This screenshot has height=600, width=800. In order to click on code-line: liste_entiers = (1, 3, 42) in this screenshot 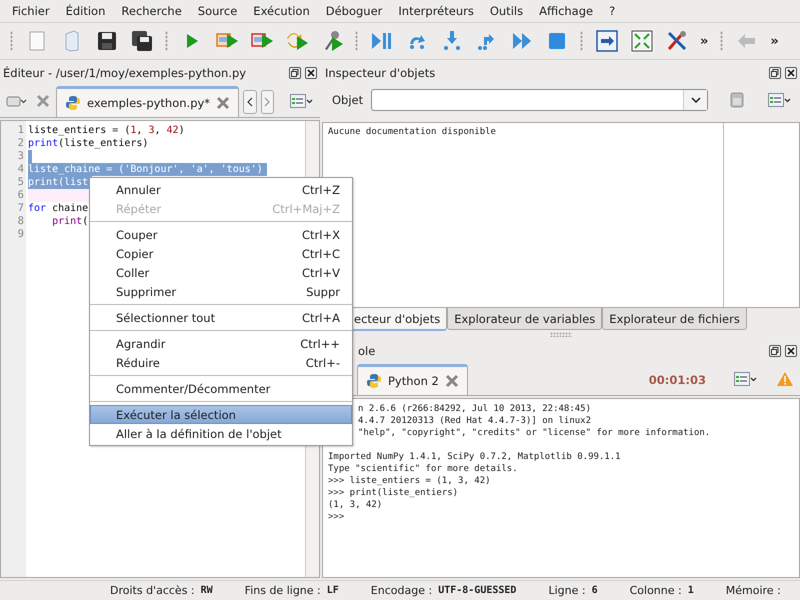, I will do `click(106, 130)`.